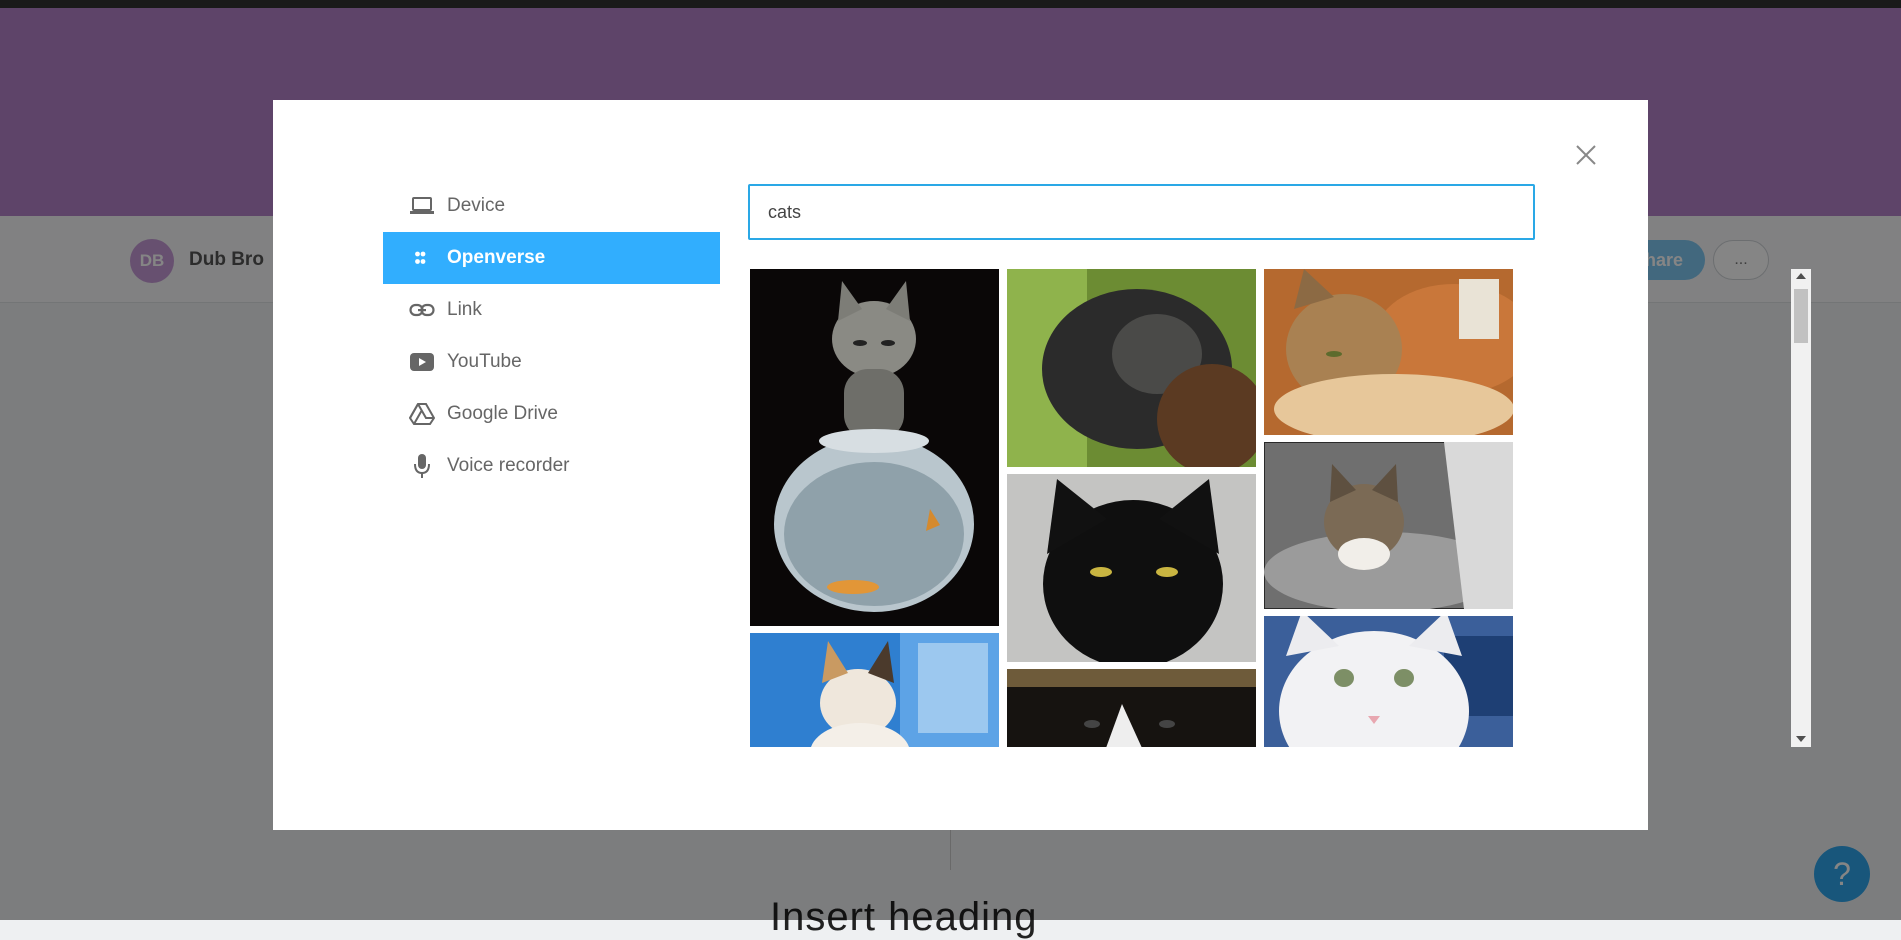 This screenshot has height=940, width=1901. What do you see at coordinates (422, 362) in the screenshot?
I see `youtube-icon` at bounding box center [422, 362].